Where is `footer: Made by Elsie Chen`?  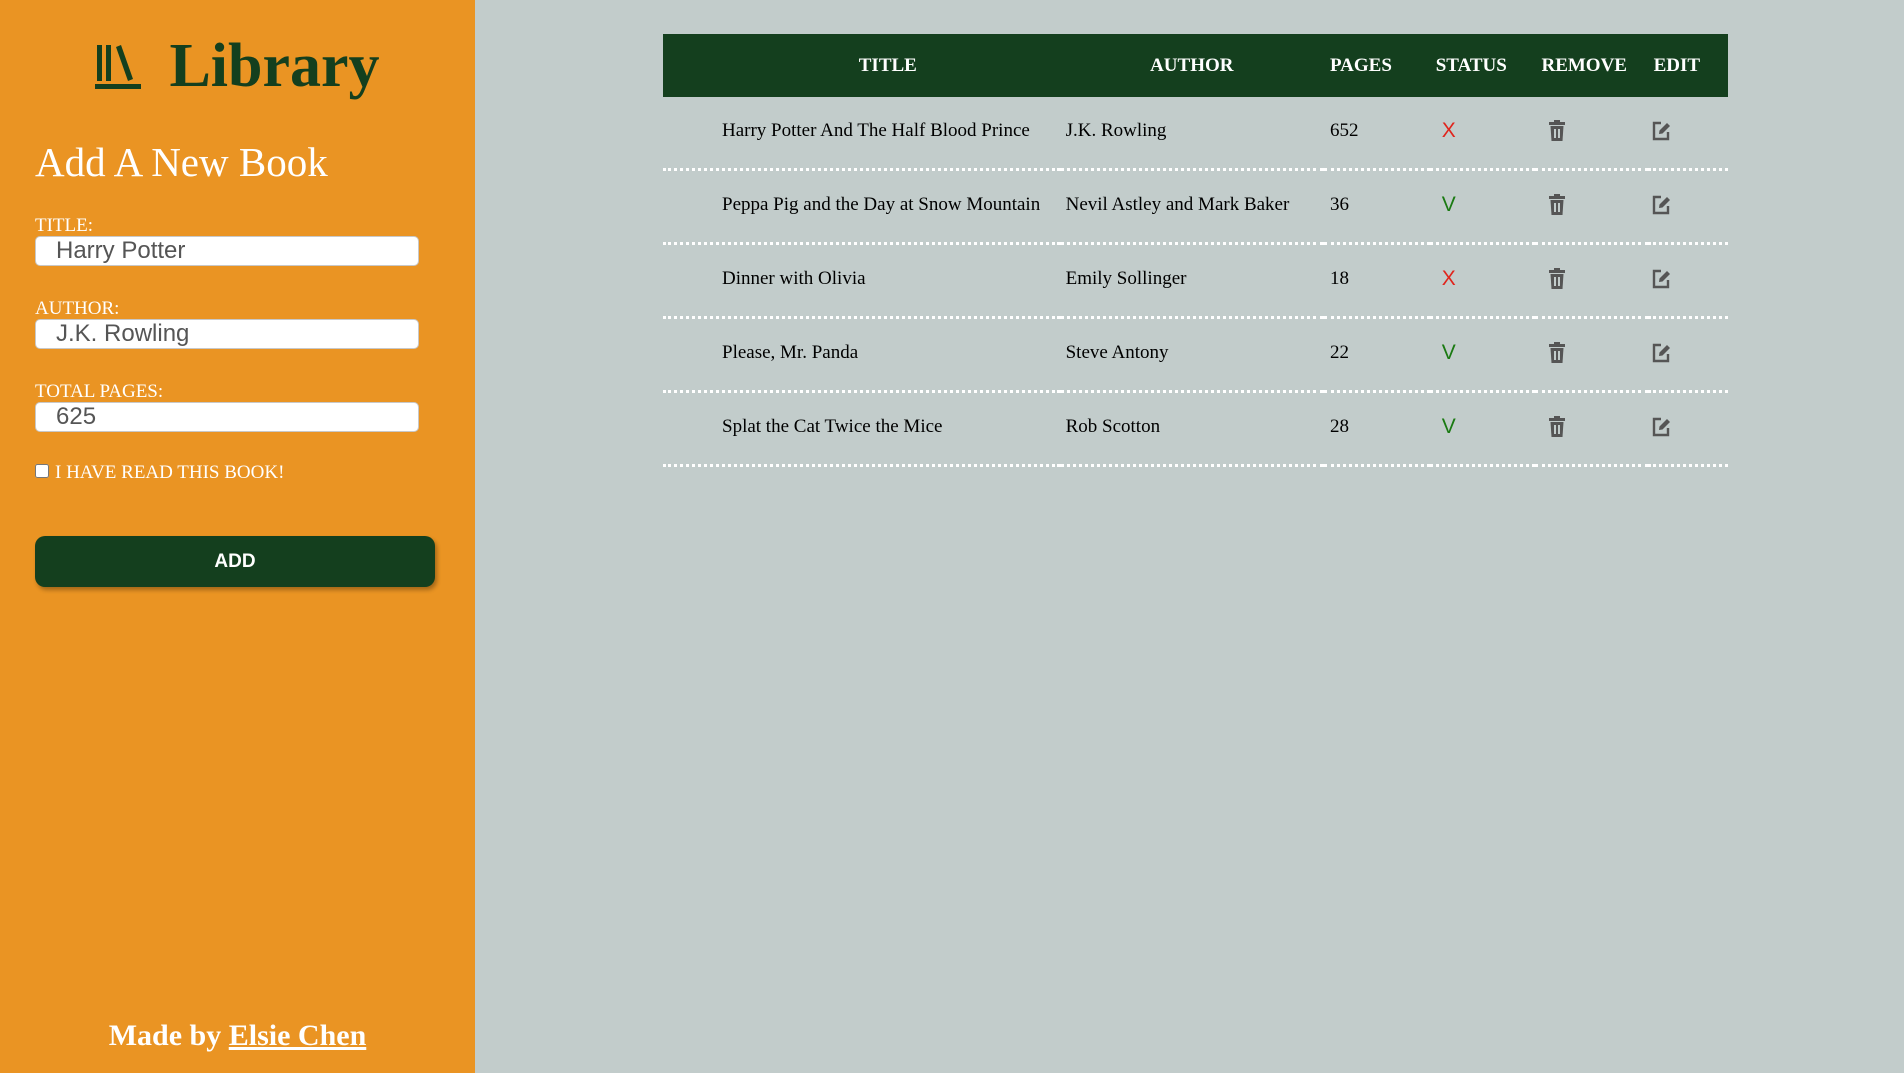 footer: Made by Elsie Chen is located at coordinates (237, 1036).